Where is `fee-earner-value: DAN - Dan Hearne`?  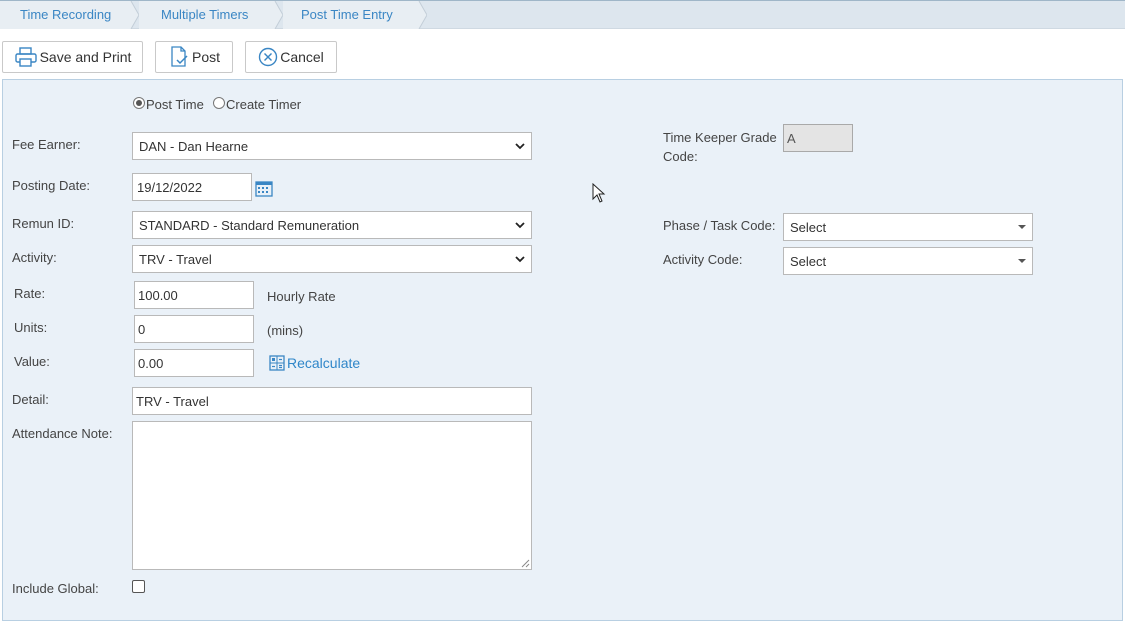 fee-earner-value: DAN - Dan Hearne is located at coordinates (194, 146).